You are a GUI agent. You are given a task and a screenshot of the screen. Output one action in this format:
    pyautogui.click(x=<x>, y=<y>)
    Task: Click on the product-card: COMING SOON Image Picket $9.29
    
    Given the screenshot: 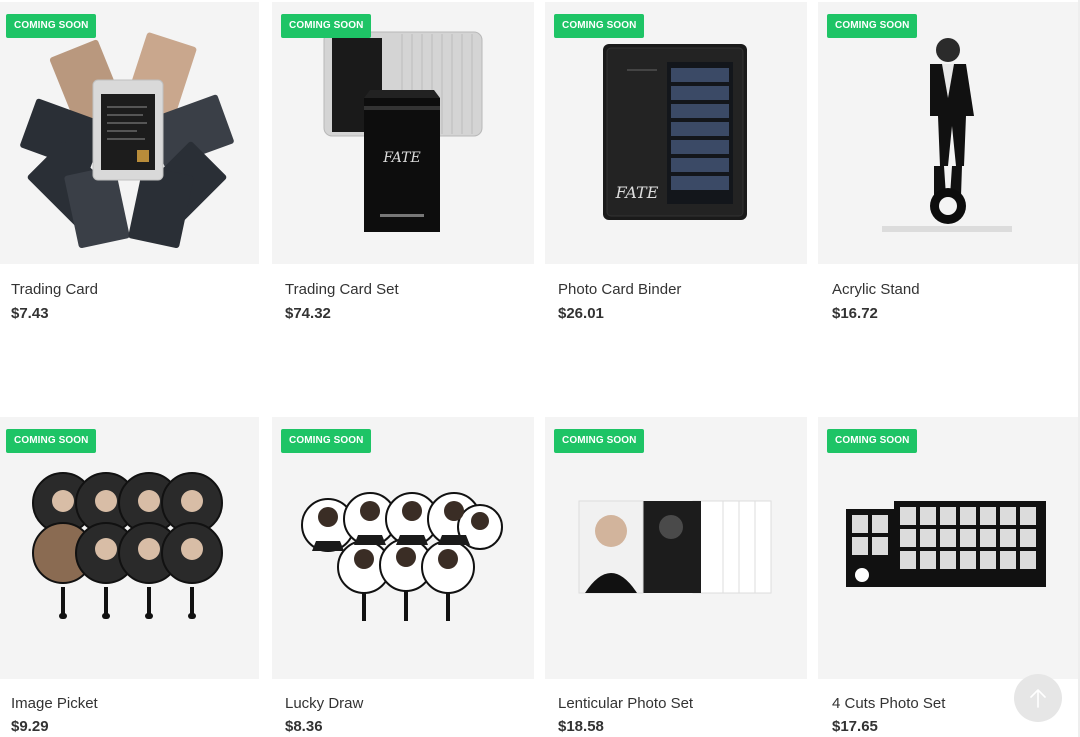 What is the action you would take?
    pyautogui.click(x=129, y=576)
    